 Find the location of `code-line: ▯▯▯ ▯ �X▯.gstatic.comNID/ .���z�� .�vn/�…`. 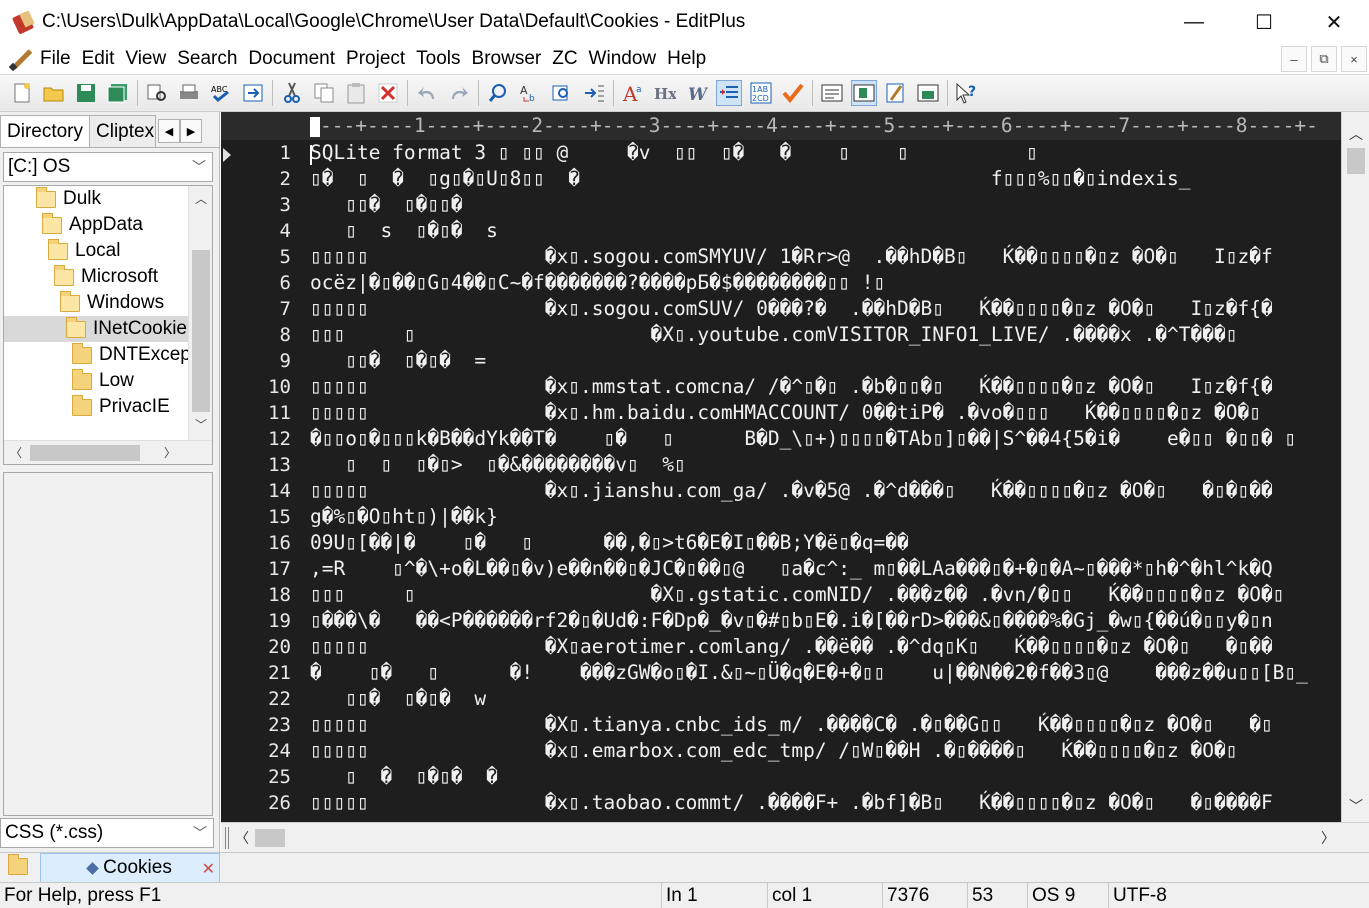

code-line: ▯▯▯ ▯ �X▯.gstatic.comNID/ .���z�� .�vn/�… is located at coordinates (797, 595).